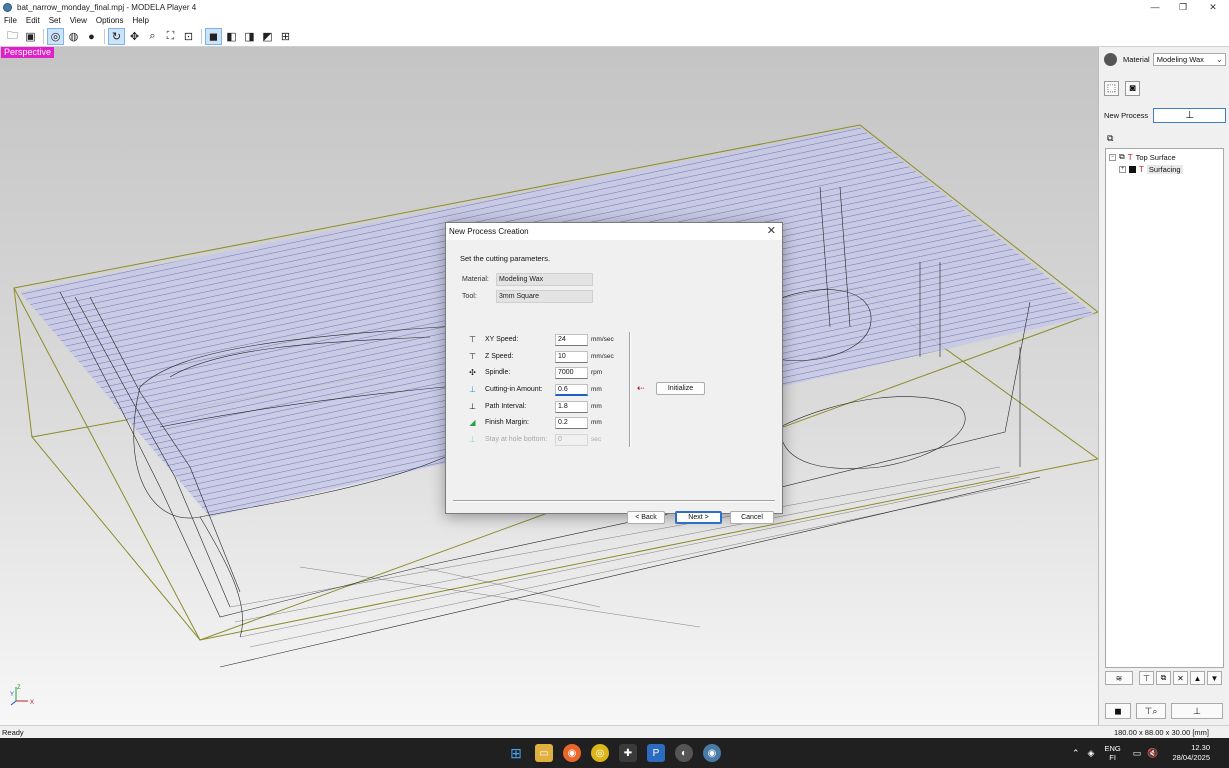 The image size is (1229, 768). I want to click on chevron-up-icon: ⌃, so click(1076, 753).